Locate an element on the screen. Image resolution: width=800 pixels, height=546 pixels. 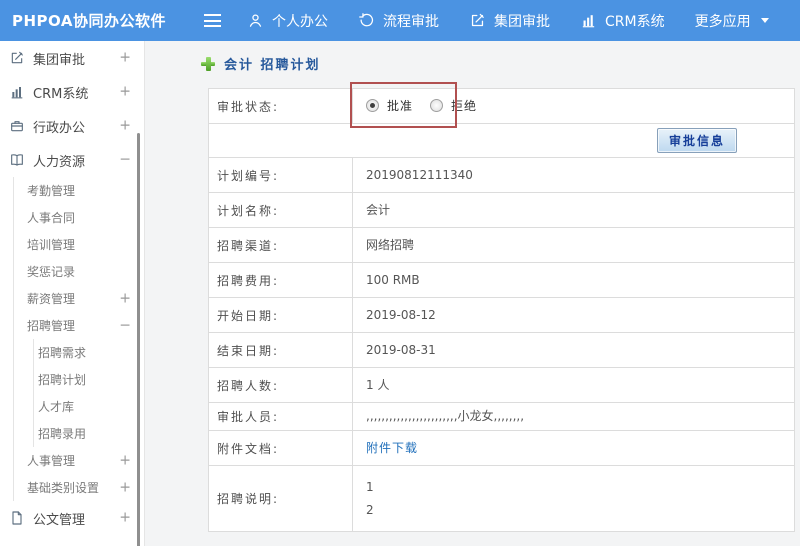
plus-icon is located at coordinates (208, 63).